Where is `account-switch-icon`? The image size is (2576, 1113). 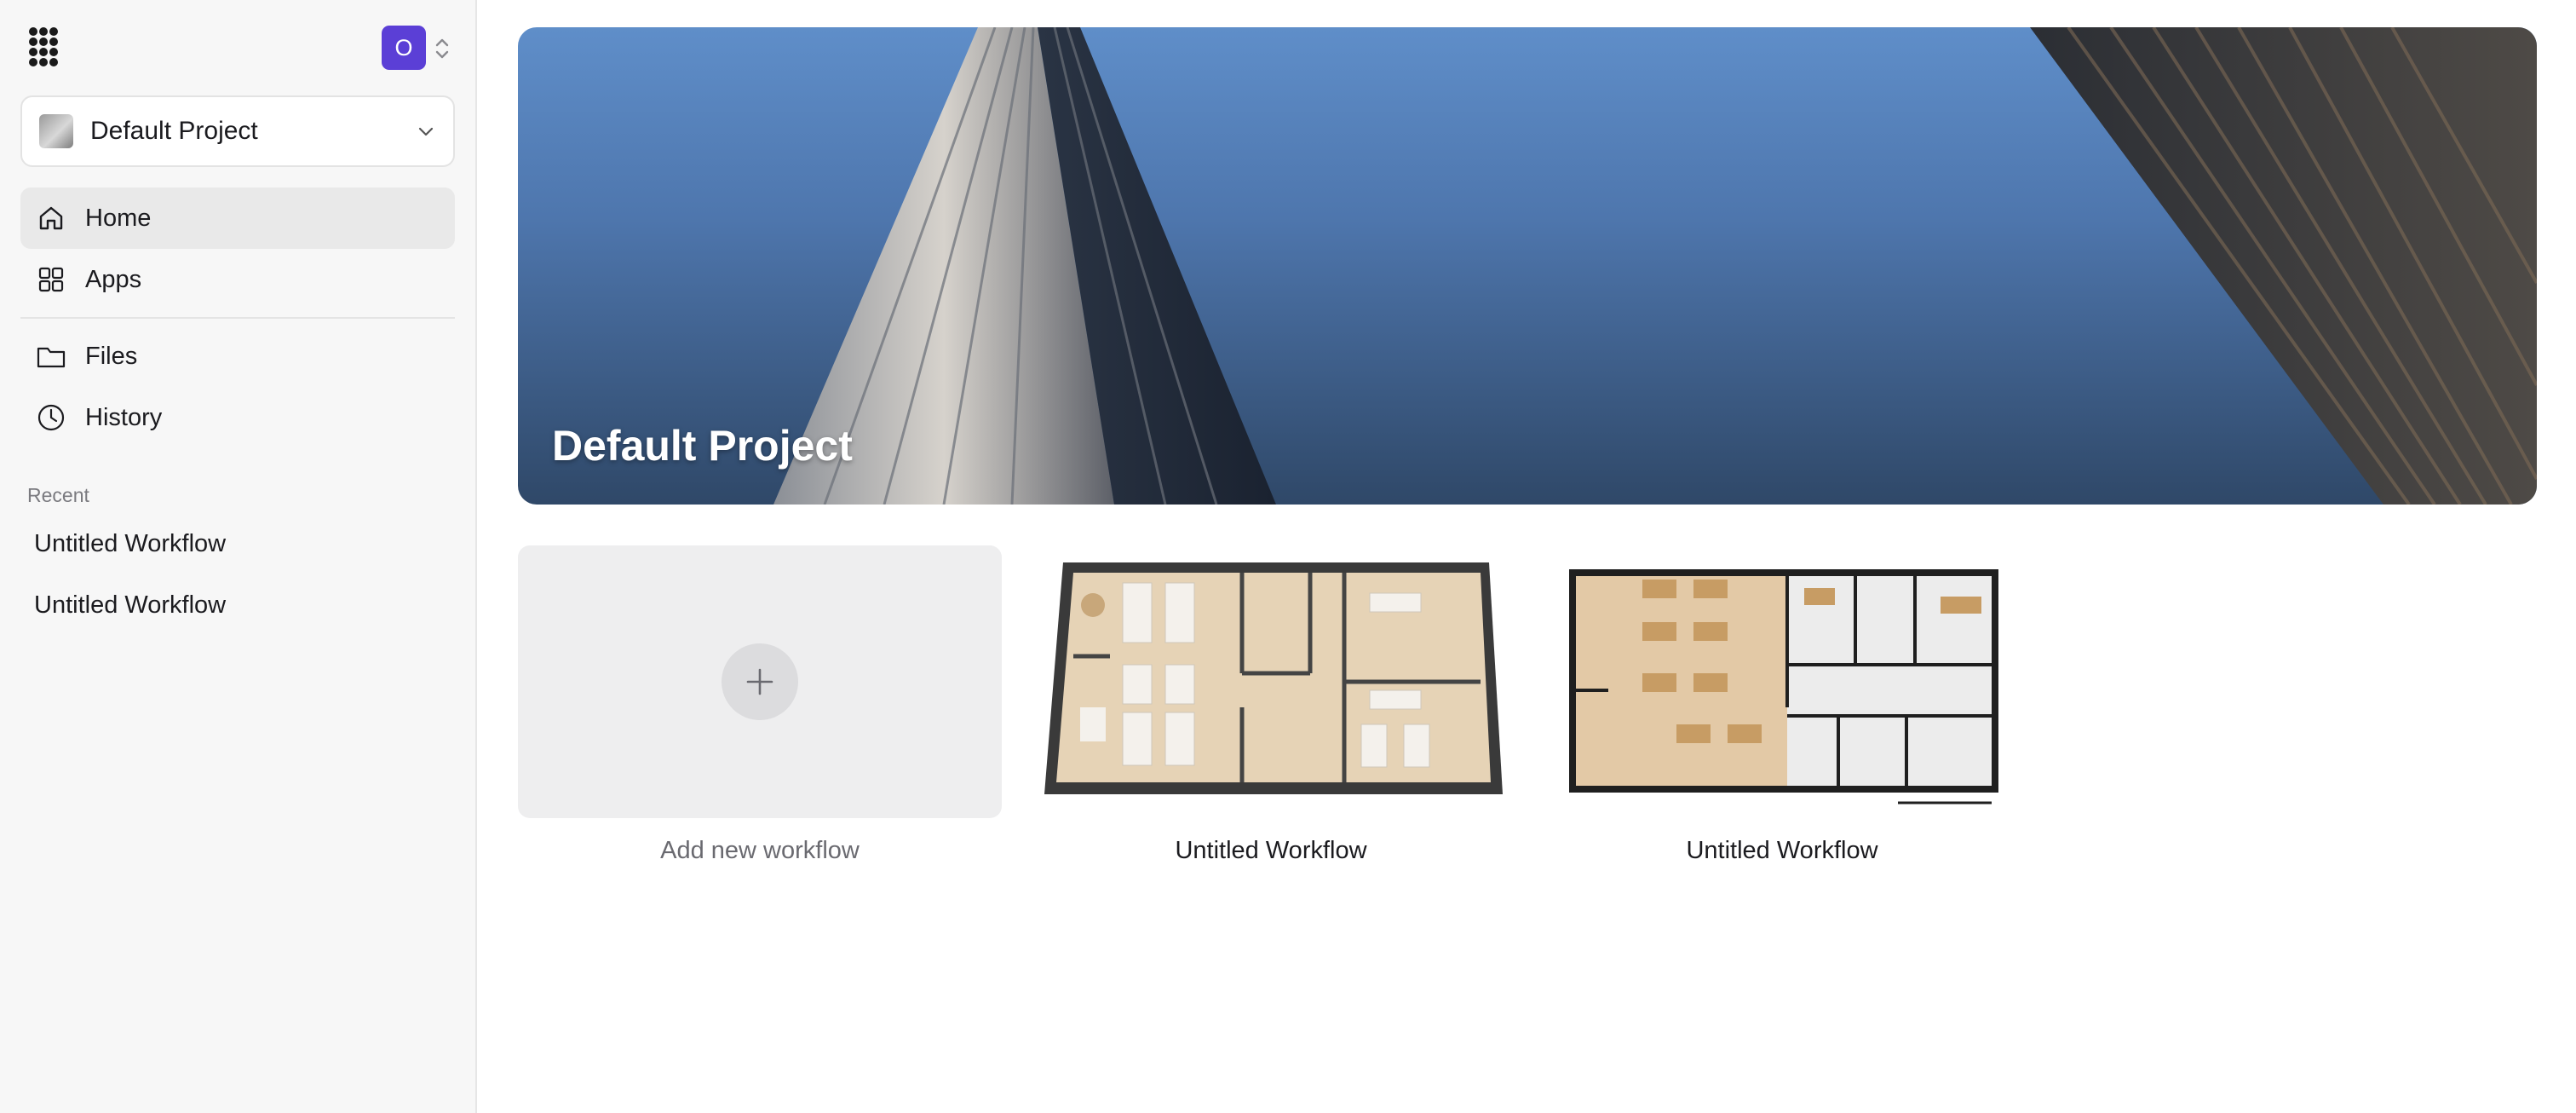 account-switch-icon is located at coordinates (442, 48).